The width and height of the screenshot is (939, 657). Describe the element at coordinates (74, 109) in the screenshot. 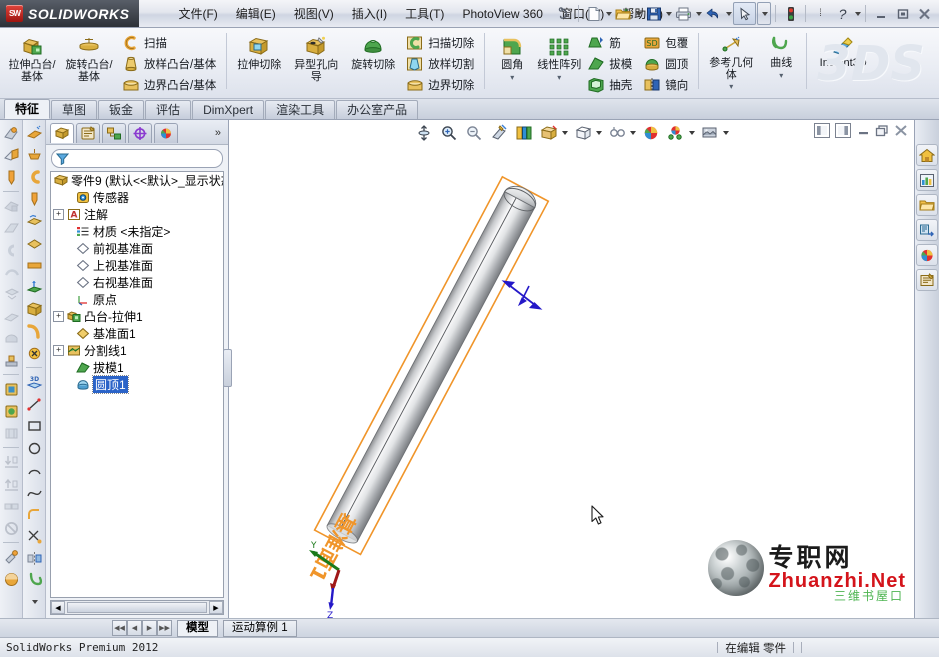

I see `tab-sketch: 草图` at that location.